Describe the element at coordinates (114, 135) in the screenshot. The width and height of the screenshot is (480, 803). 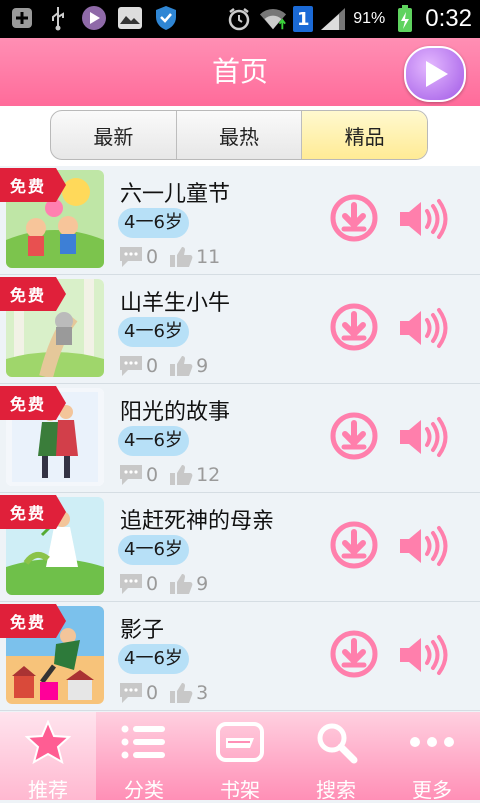
I see `tab-latest: 最新` at that location.